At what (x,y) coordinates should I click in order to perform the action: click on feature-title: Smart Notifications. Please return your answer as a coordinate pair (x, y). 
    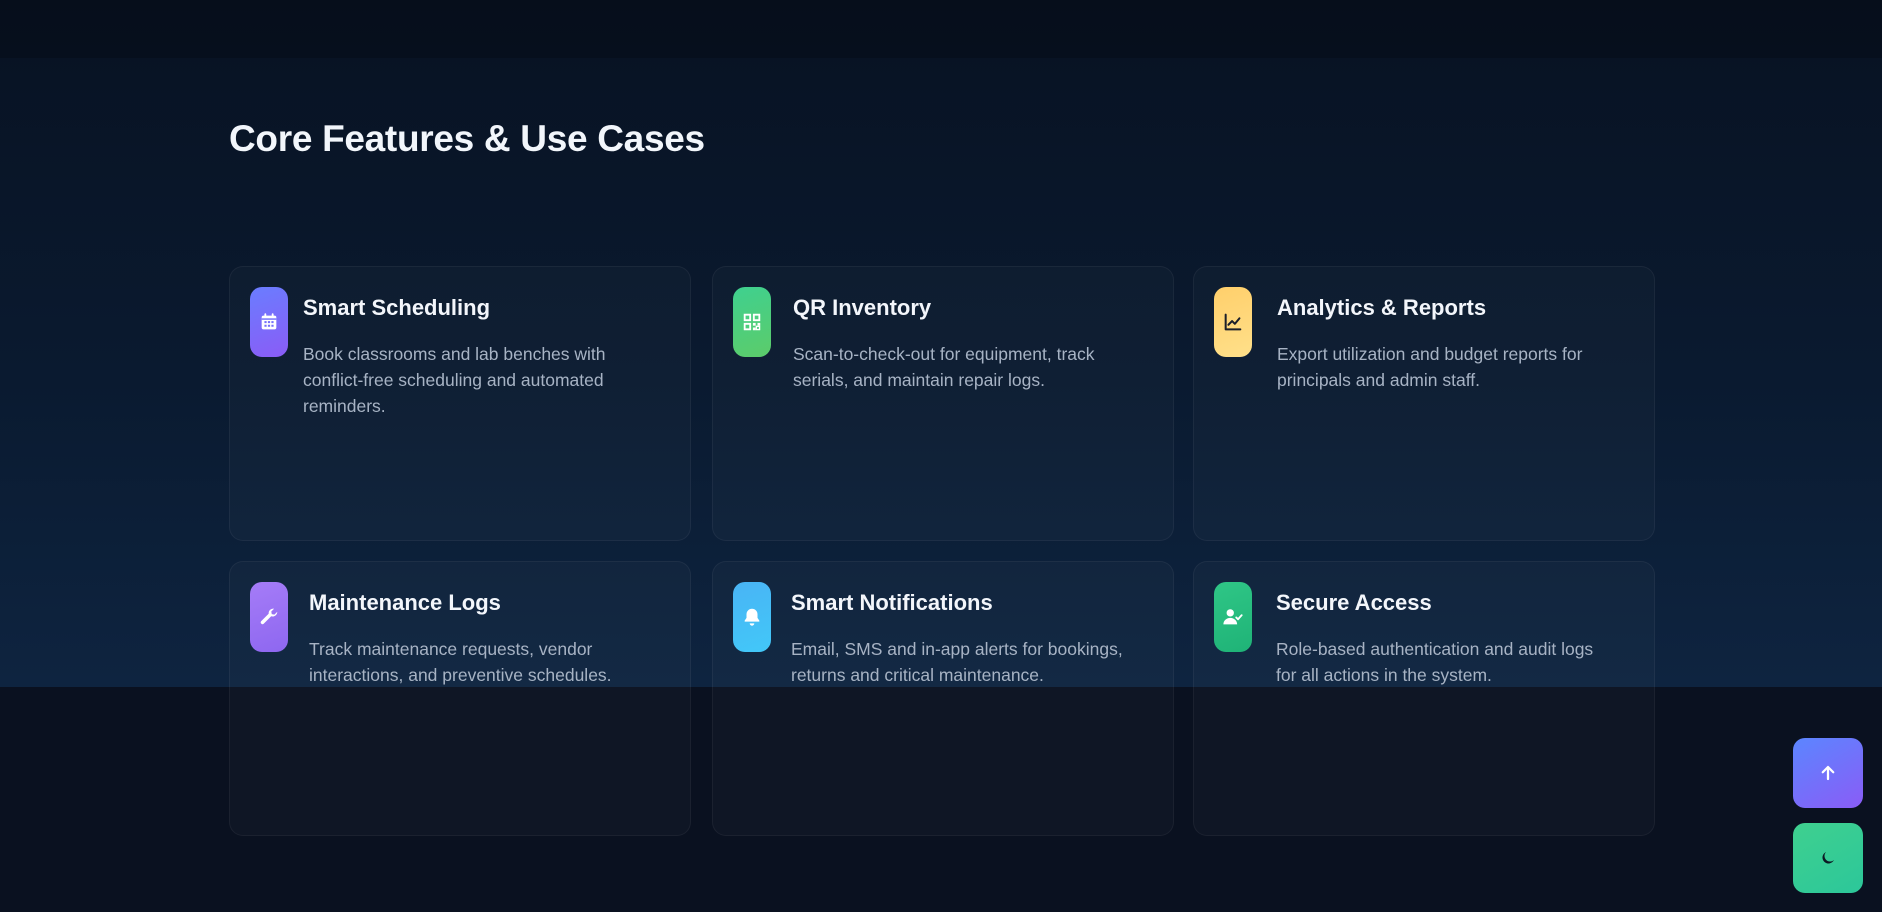
    Looking at the image, I should click on (892, 602).